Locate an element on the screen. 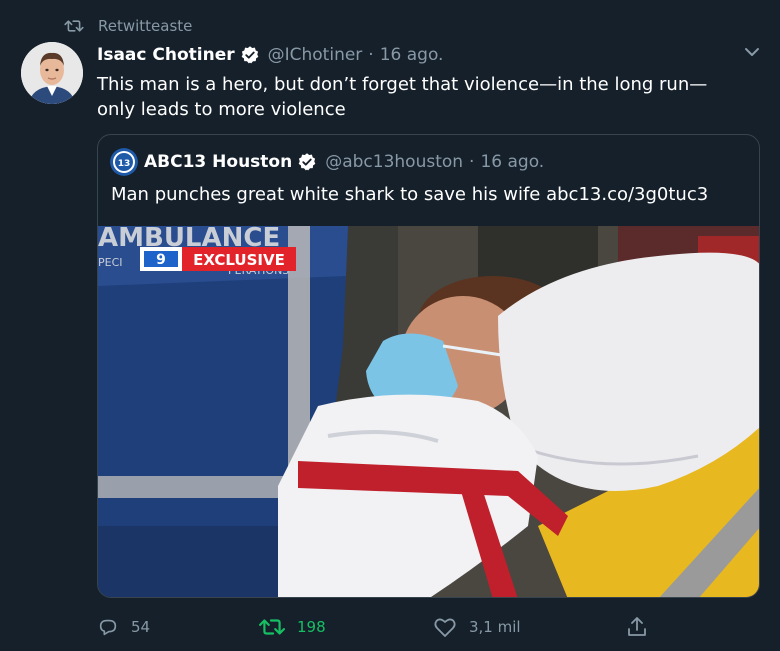  tweet-actions: 54 198 3,1 mil is located at coordinates (377, 627).